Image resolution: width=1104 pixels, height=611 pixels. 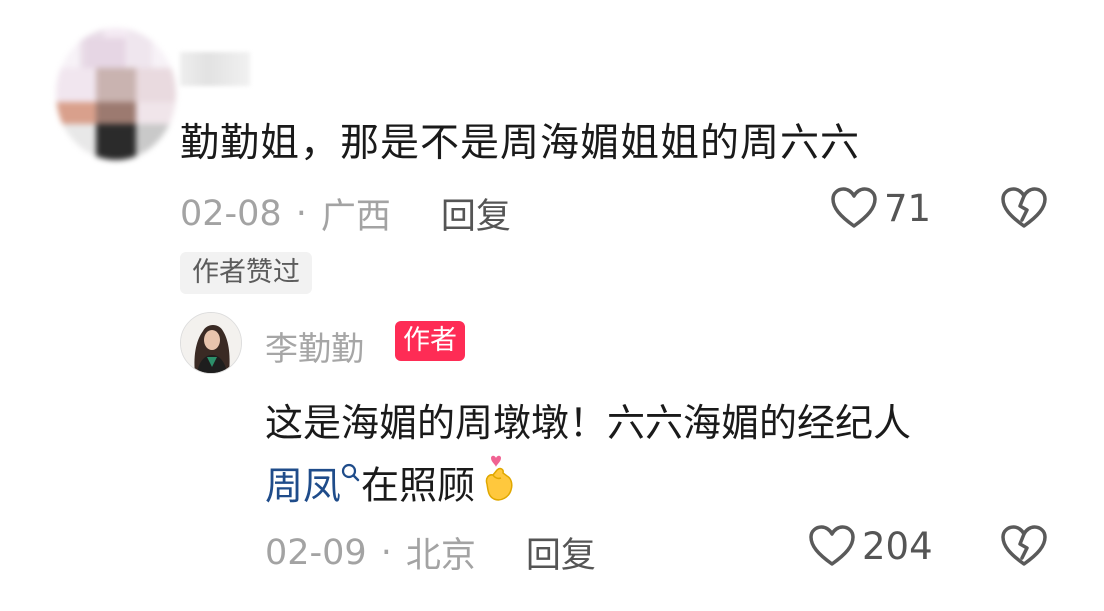 I want to click on author-badge: 作者, so click(x=430, y=341).